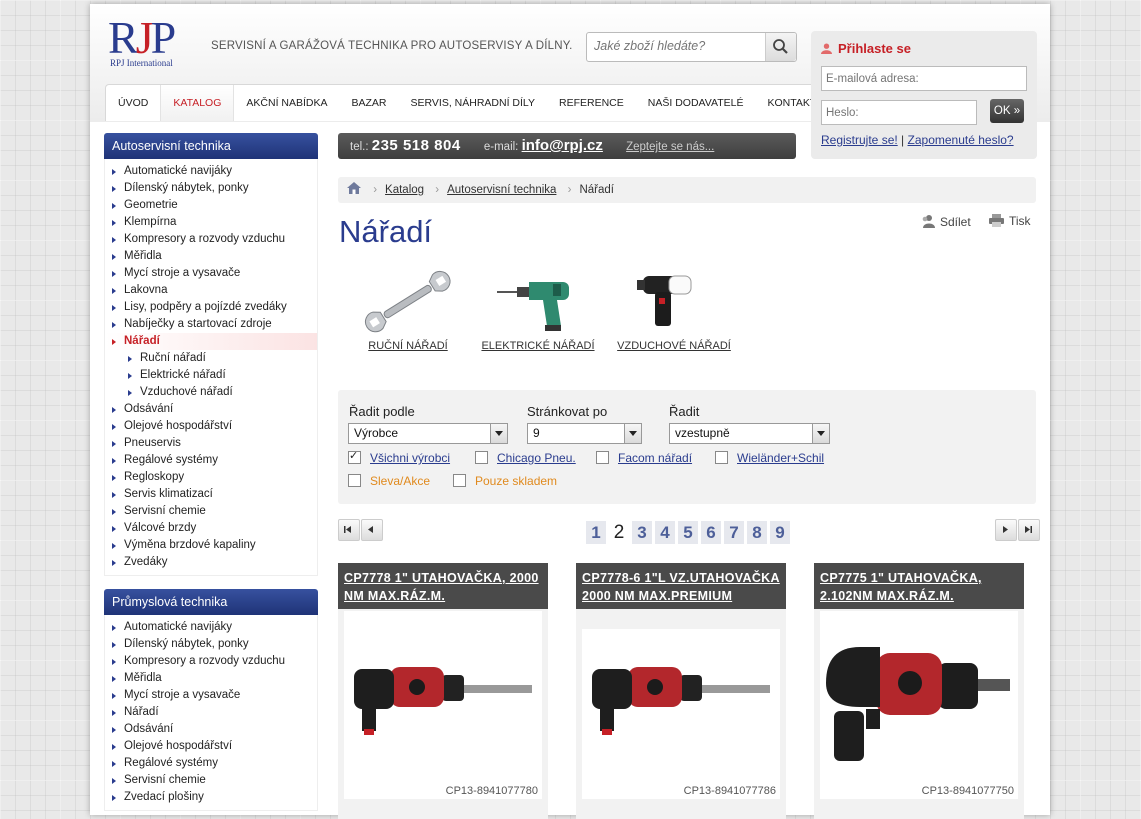  What do you see at coordinates (133, 103) in the screenshot?
I see `nav-item-0: ÚVOD` at bounding box center [133, 103].